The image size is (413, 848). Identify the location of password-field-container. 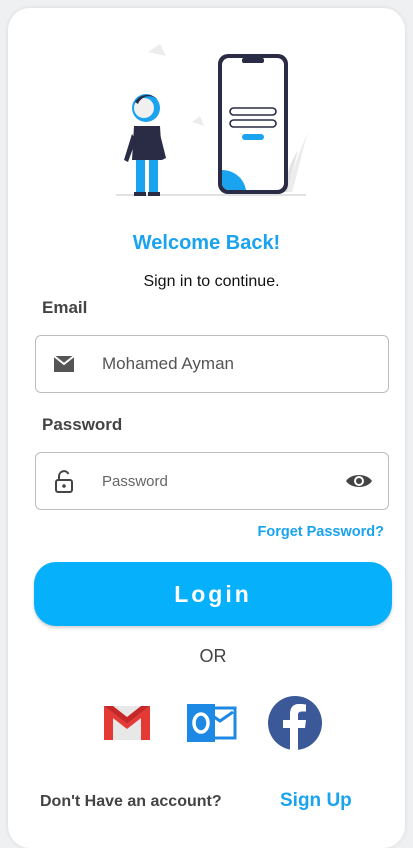
(212, 481).